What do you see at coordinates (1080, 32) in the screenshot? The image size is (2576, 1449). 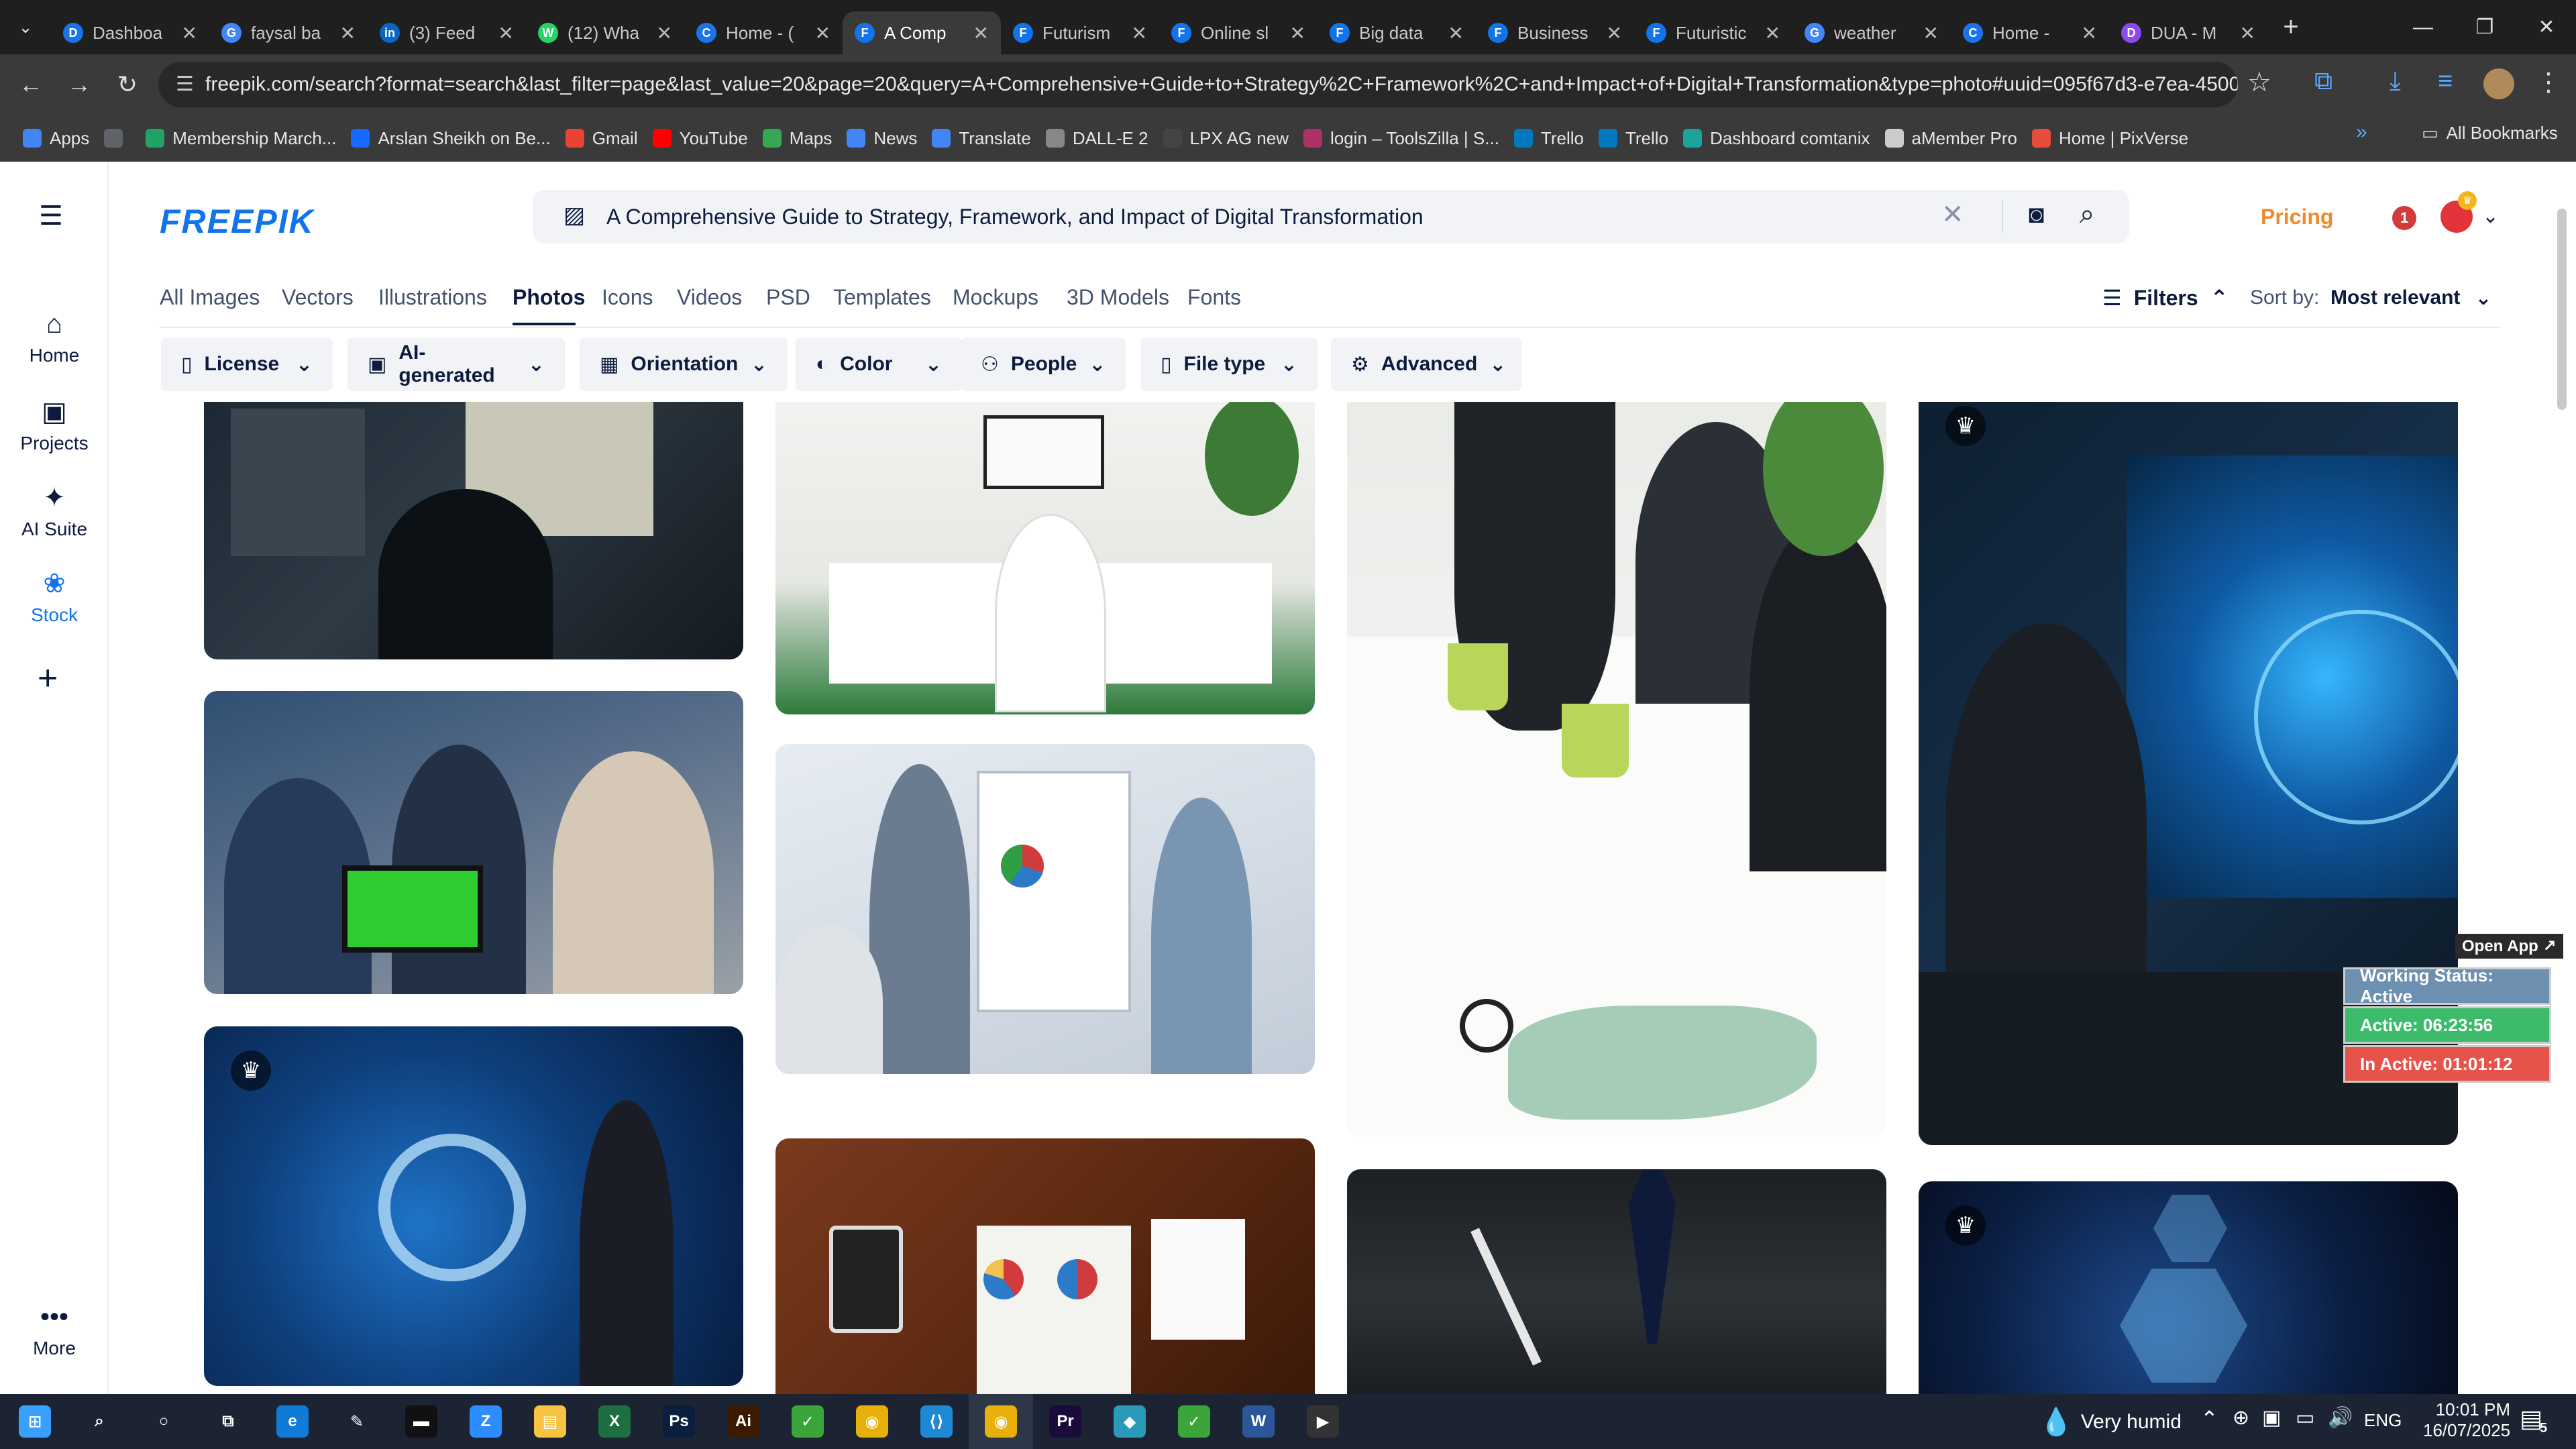 I see `browser-tab: F Futurism ✕` at bounding box center [1080, 32].